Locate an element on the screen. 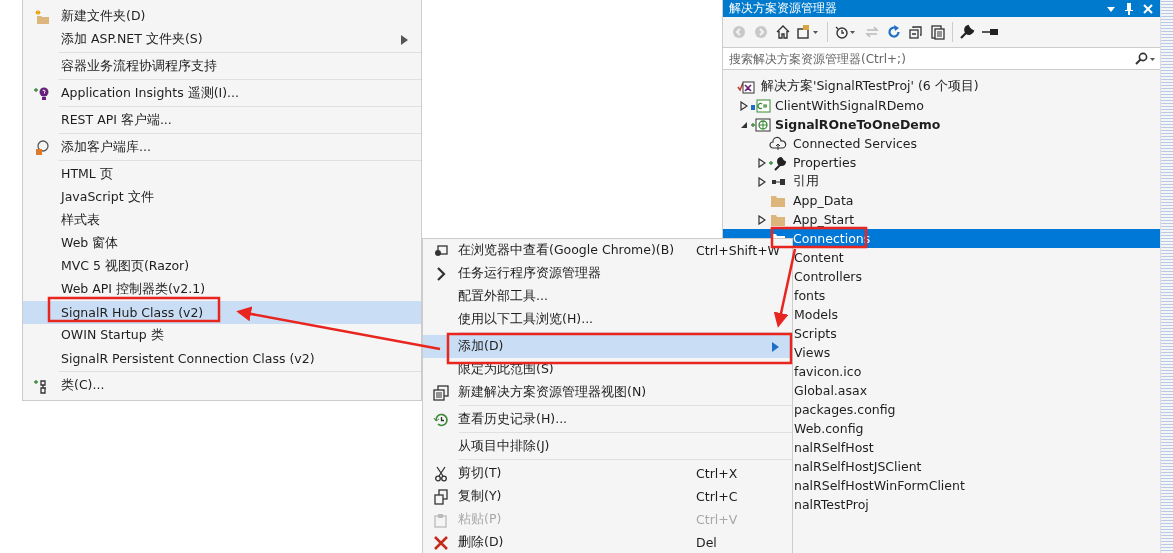 This screenshot has width=1173, height=553. delete-icon is located at coordinates (440, 542).